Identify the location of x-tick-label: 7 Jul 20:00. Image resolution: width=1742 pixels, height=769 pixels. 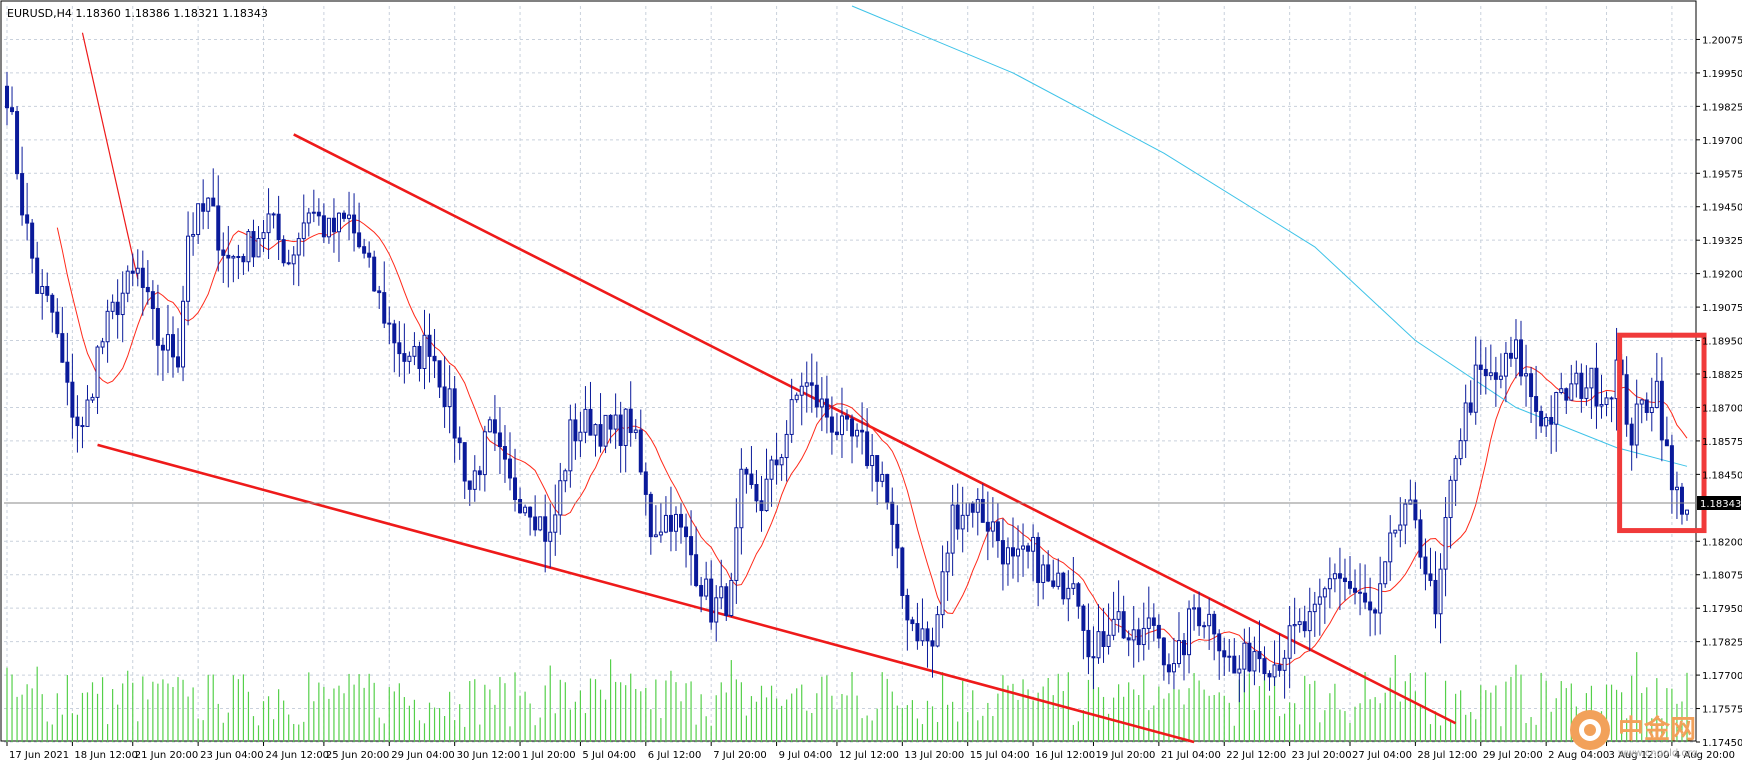
(740, 755).